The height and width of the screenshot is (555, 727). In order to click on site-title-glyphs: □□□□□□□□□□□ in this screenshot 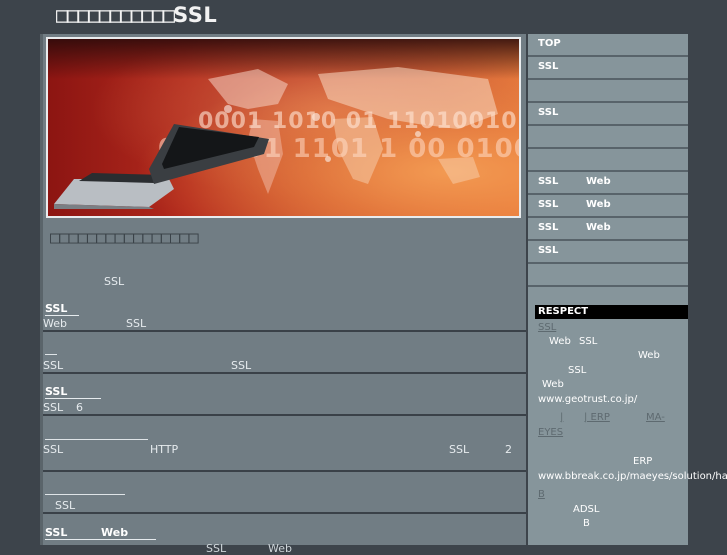, I will do `click(115, 15)`.